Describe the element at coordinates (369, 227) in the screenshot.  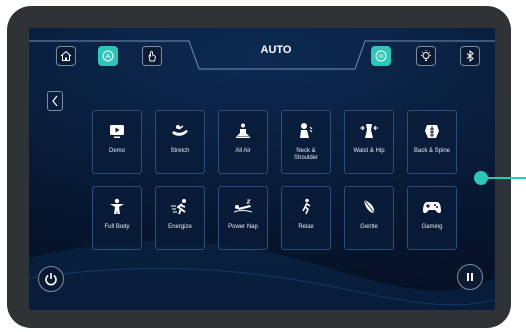
I see `program-label: Gentle` at that location.